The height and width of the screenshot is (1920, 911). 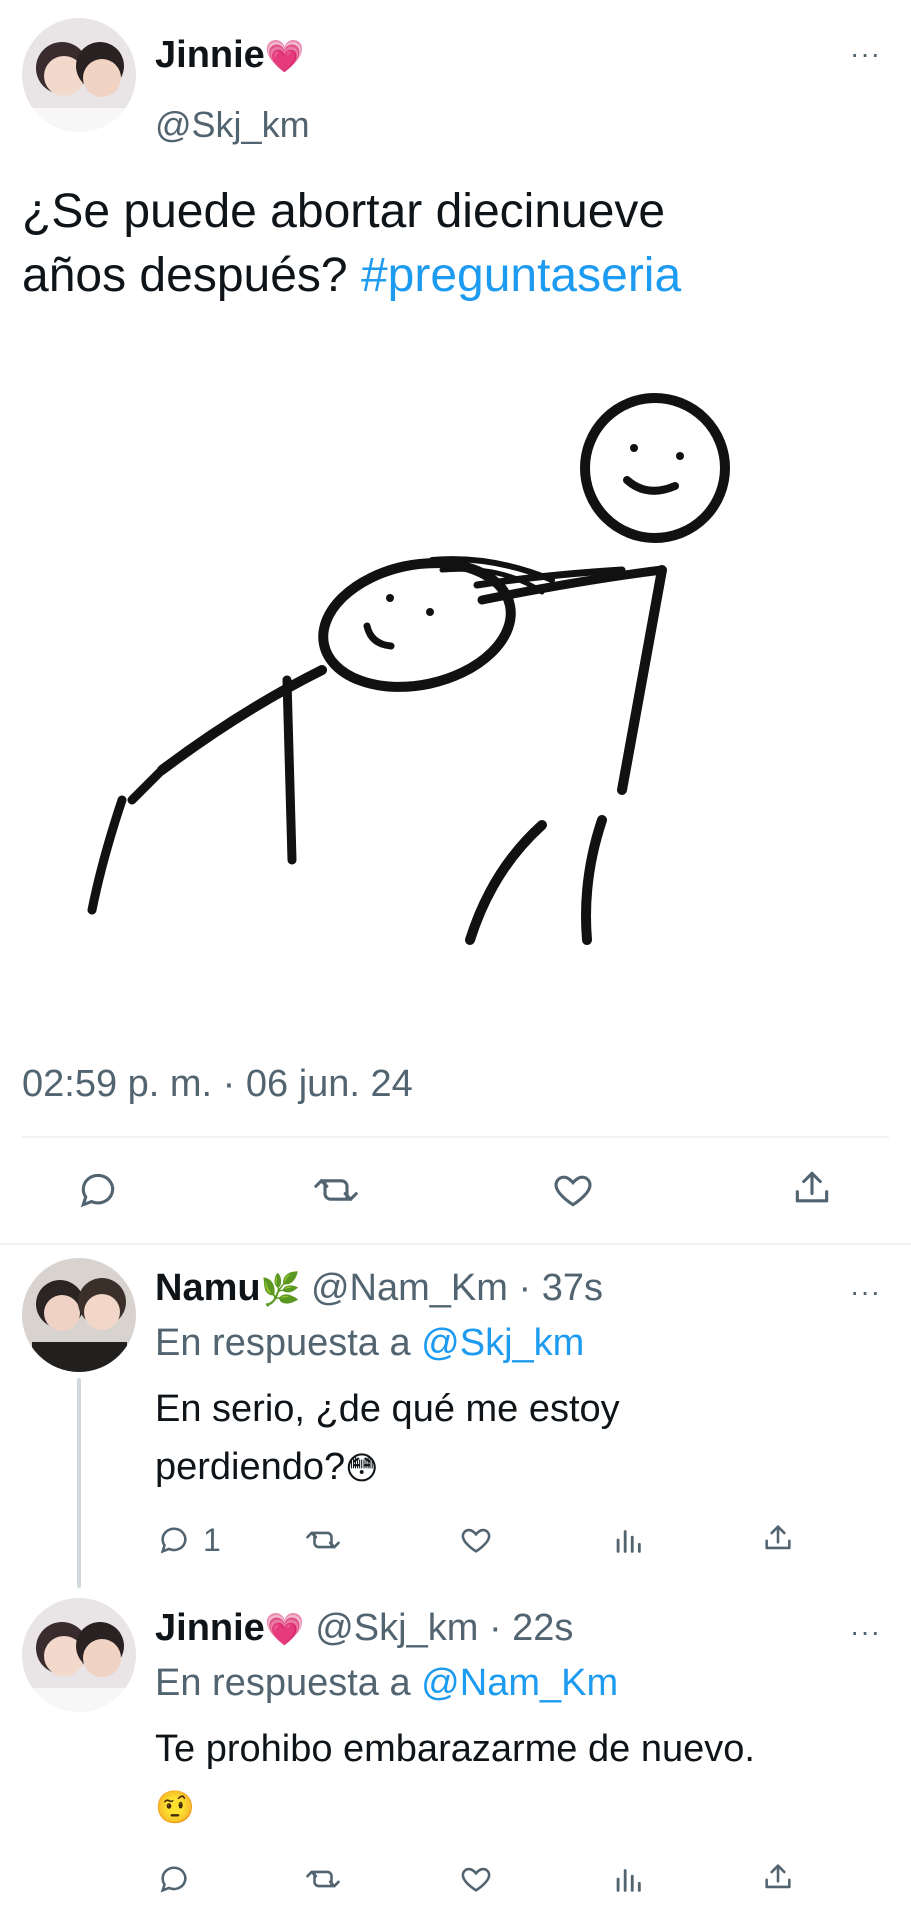 What do you see at coordinates (230, 55) in the screenshot?
I see `author-name: Jinnie💗` at bounding box center [230, 55].